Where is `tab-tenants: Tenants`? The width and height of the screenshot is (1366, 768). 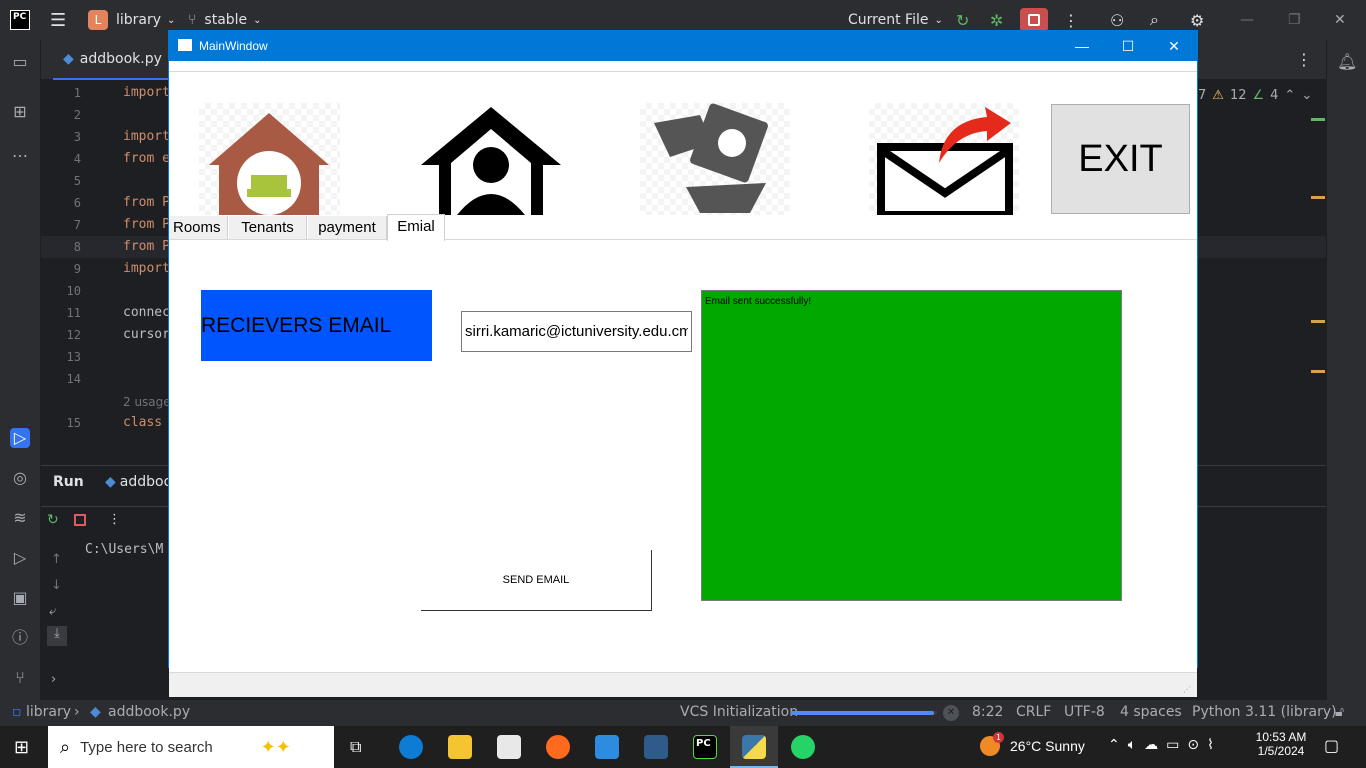 tab-tenants: Tenants is located at coordinates (268, 228).